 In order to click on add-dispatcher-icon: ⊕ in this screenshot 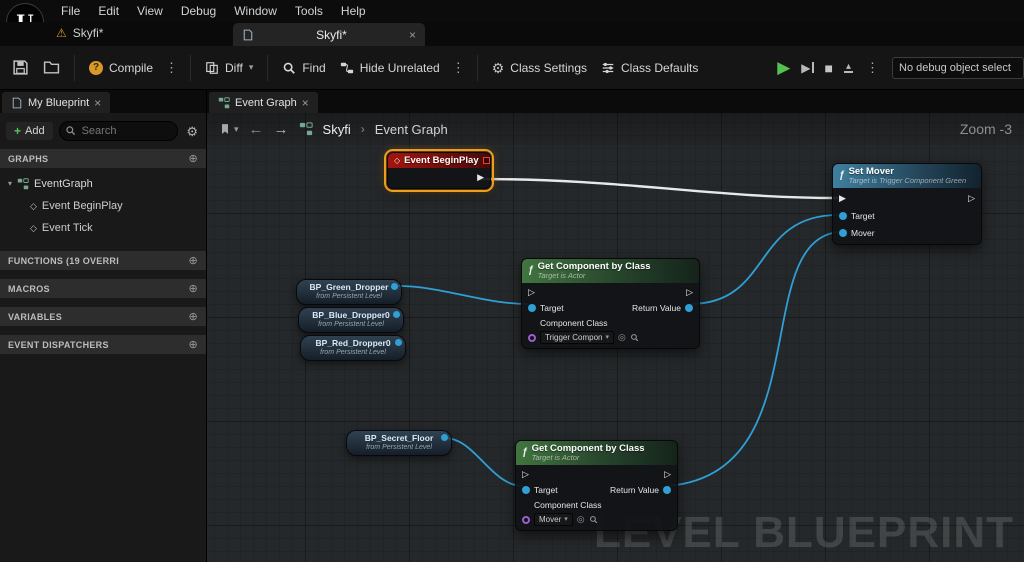, I will do `click(193, 344)`.